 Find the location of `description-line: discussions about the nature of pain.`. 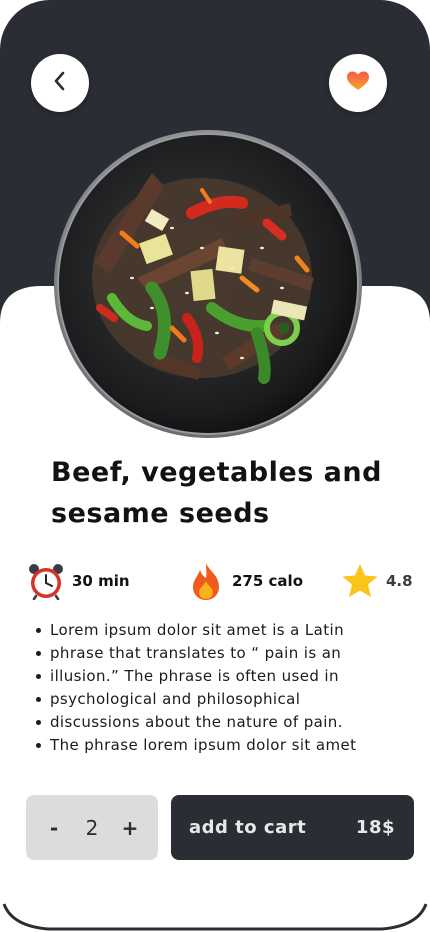

description-line: discussions about the nature of pain. is located at coordinates (224, 722).